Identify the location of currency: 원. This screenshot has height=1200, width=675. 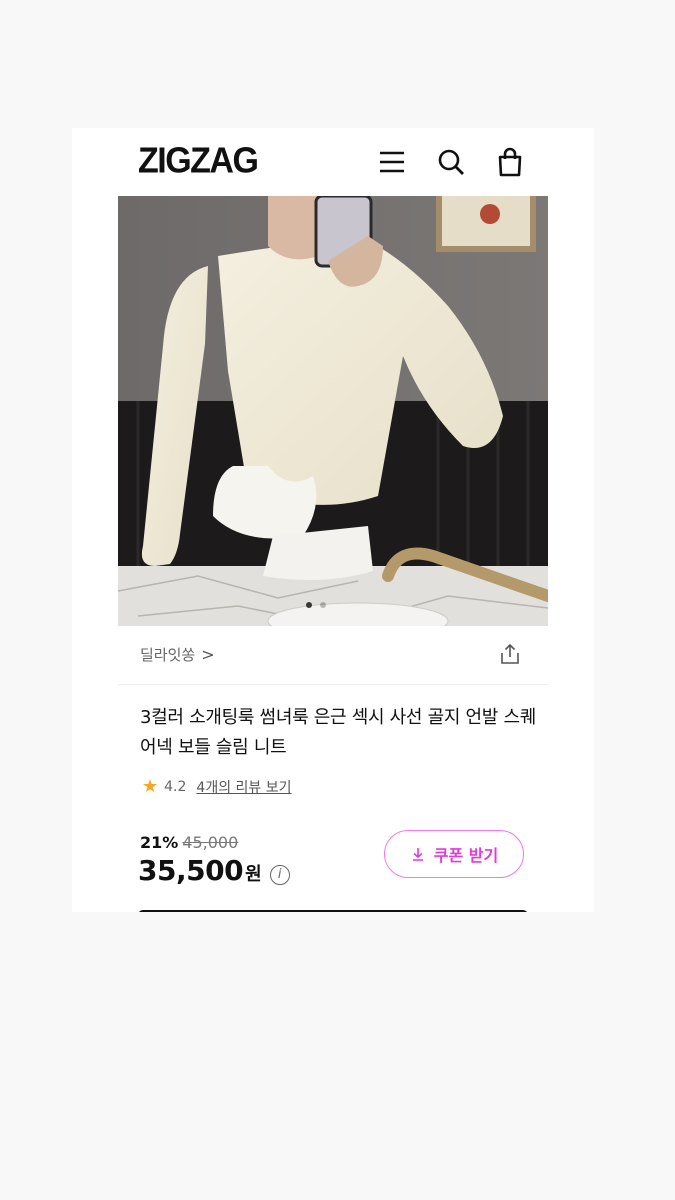
(253, 874).